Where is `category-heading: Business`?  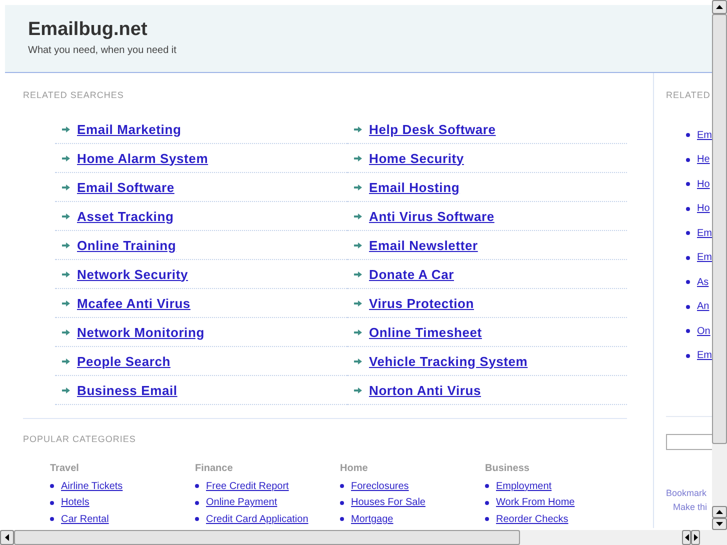 category-heading: Business is located at coordinates (507, 468).